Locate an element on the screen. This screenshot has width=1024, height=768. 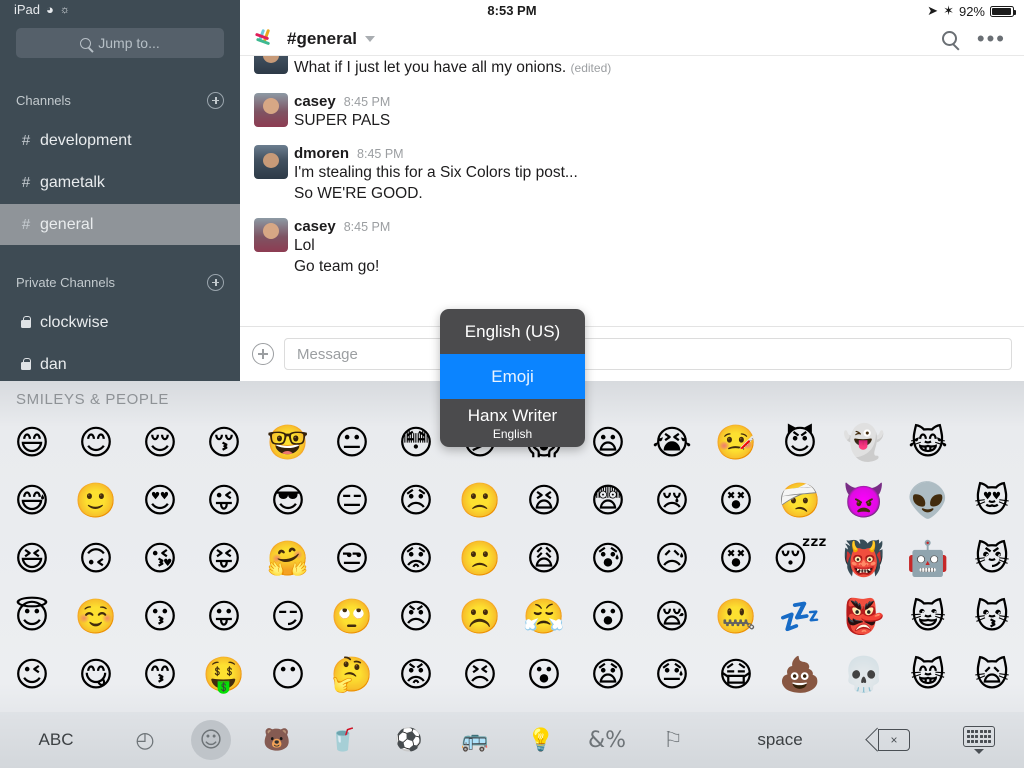
emoji-key: 💀 is located at coordinates (864, 675).